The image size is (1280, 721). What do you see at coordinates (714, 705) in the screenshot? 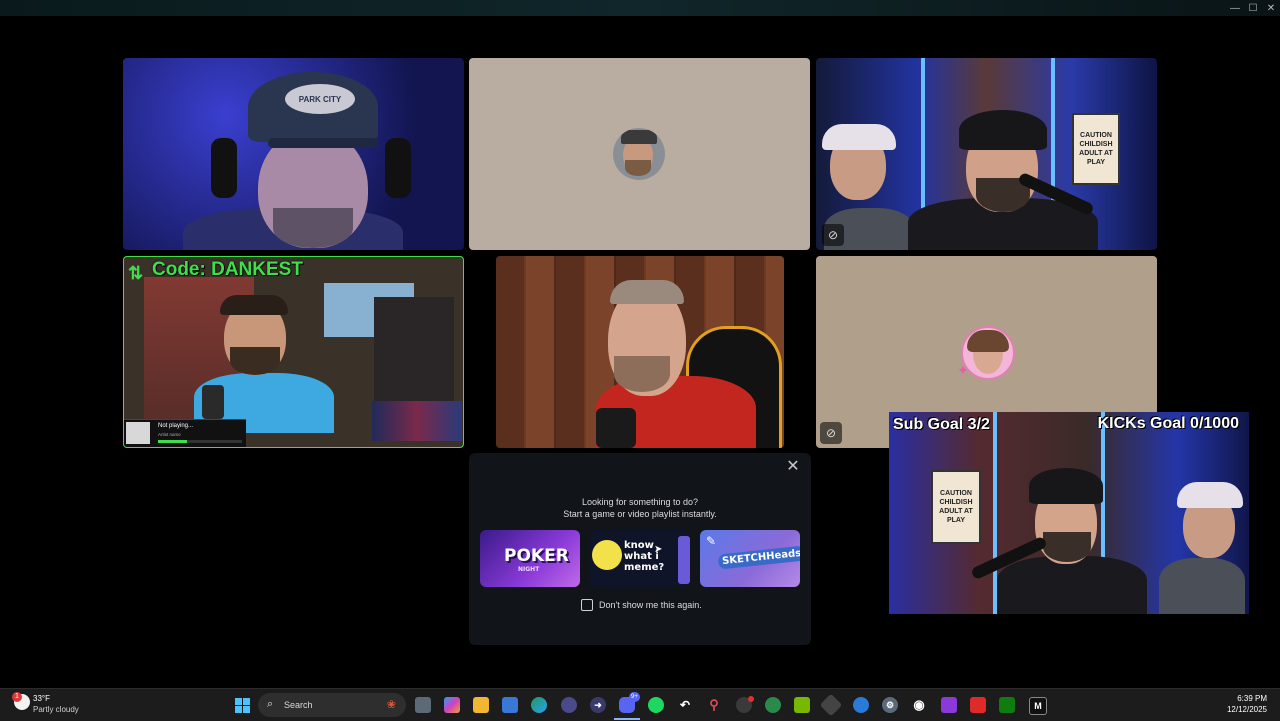
I see `location-pin-icon: ⚲` at bounding box center [714, 705].